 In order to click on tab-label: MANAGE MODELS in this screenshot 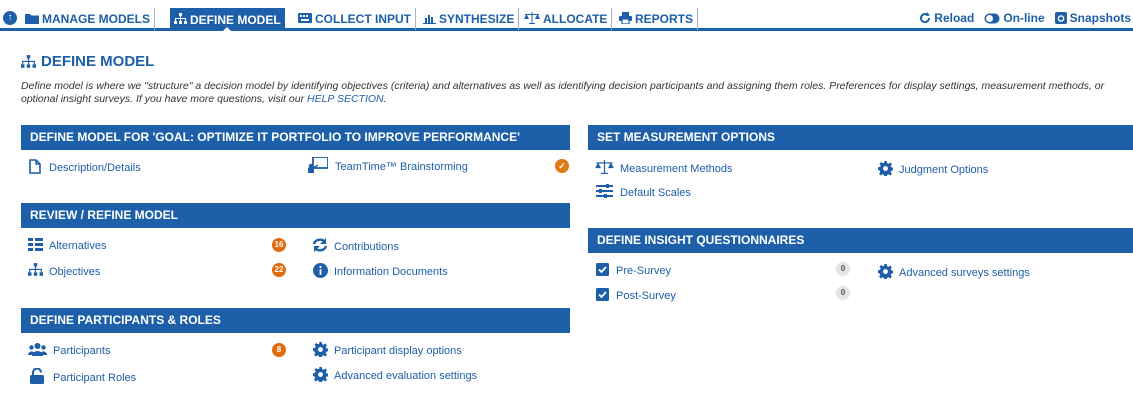, I will do `click(96, 19)`.